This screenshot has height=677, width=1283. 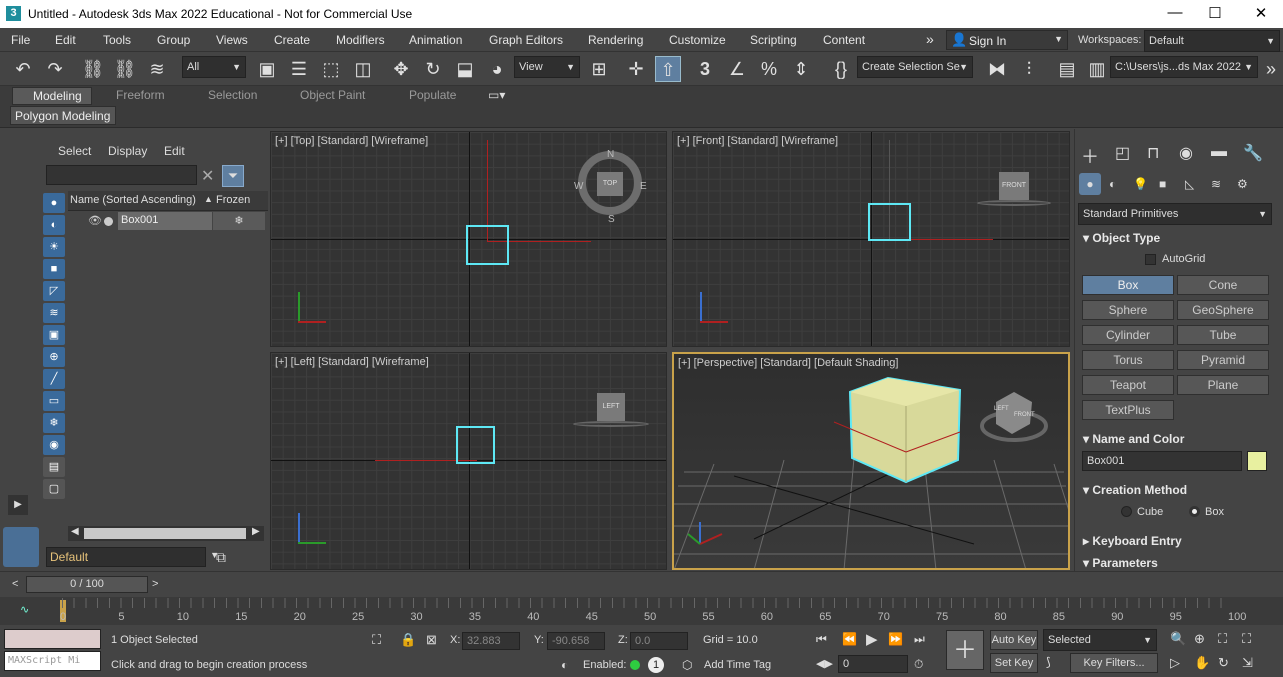 What do you see at coordinates (1223, 335) in the screenshot?
I see `tube-button: Tube` at bounding box center [1223, 335].